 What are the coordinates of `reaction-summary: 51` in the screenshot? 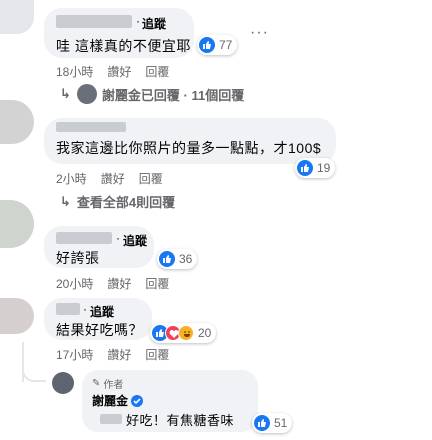 It's located at (272, 423).